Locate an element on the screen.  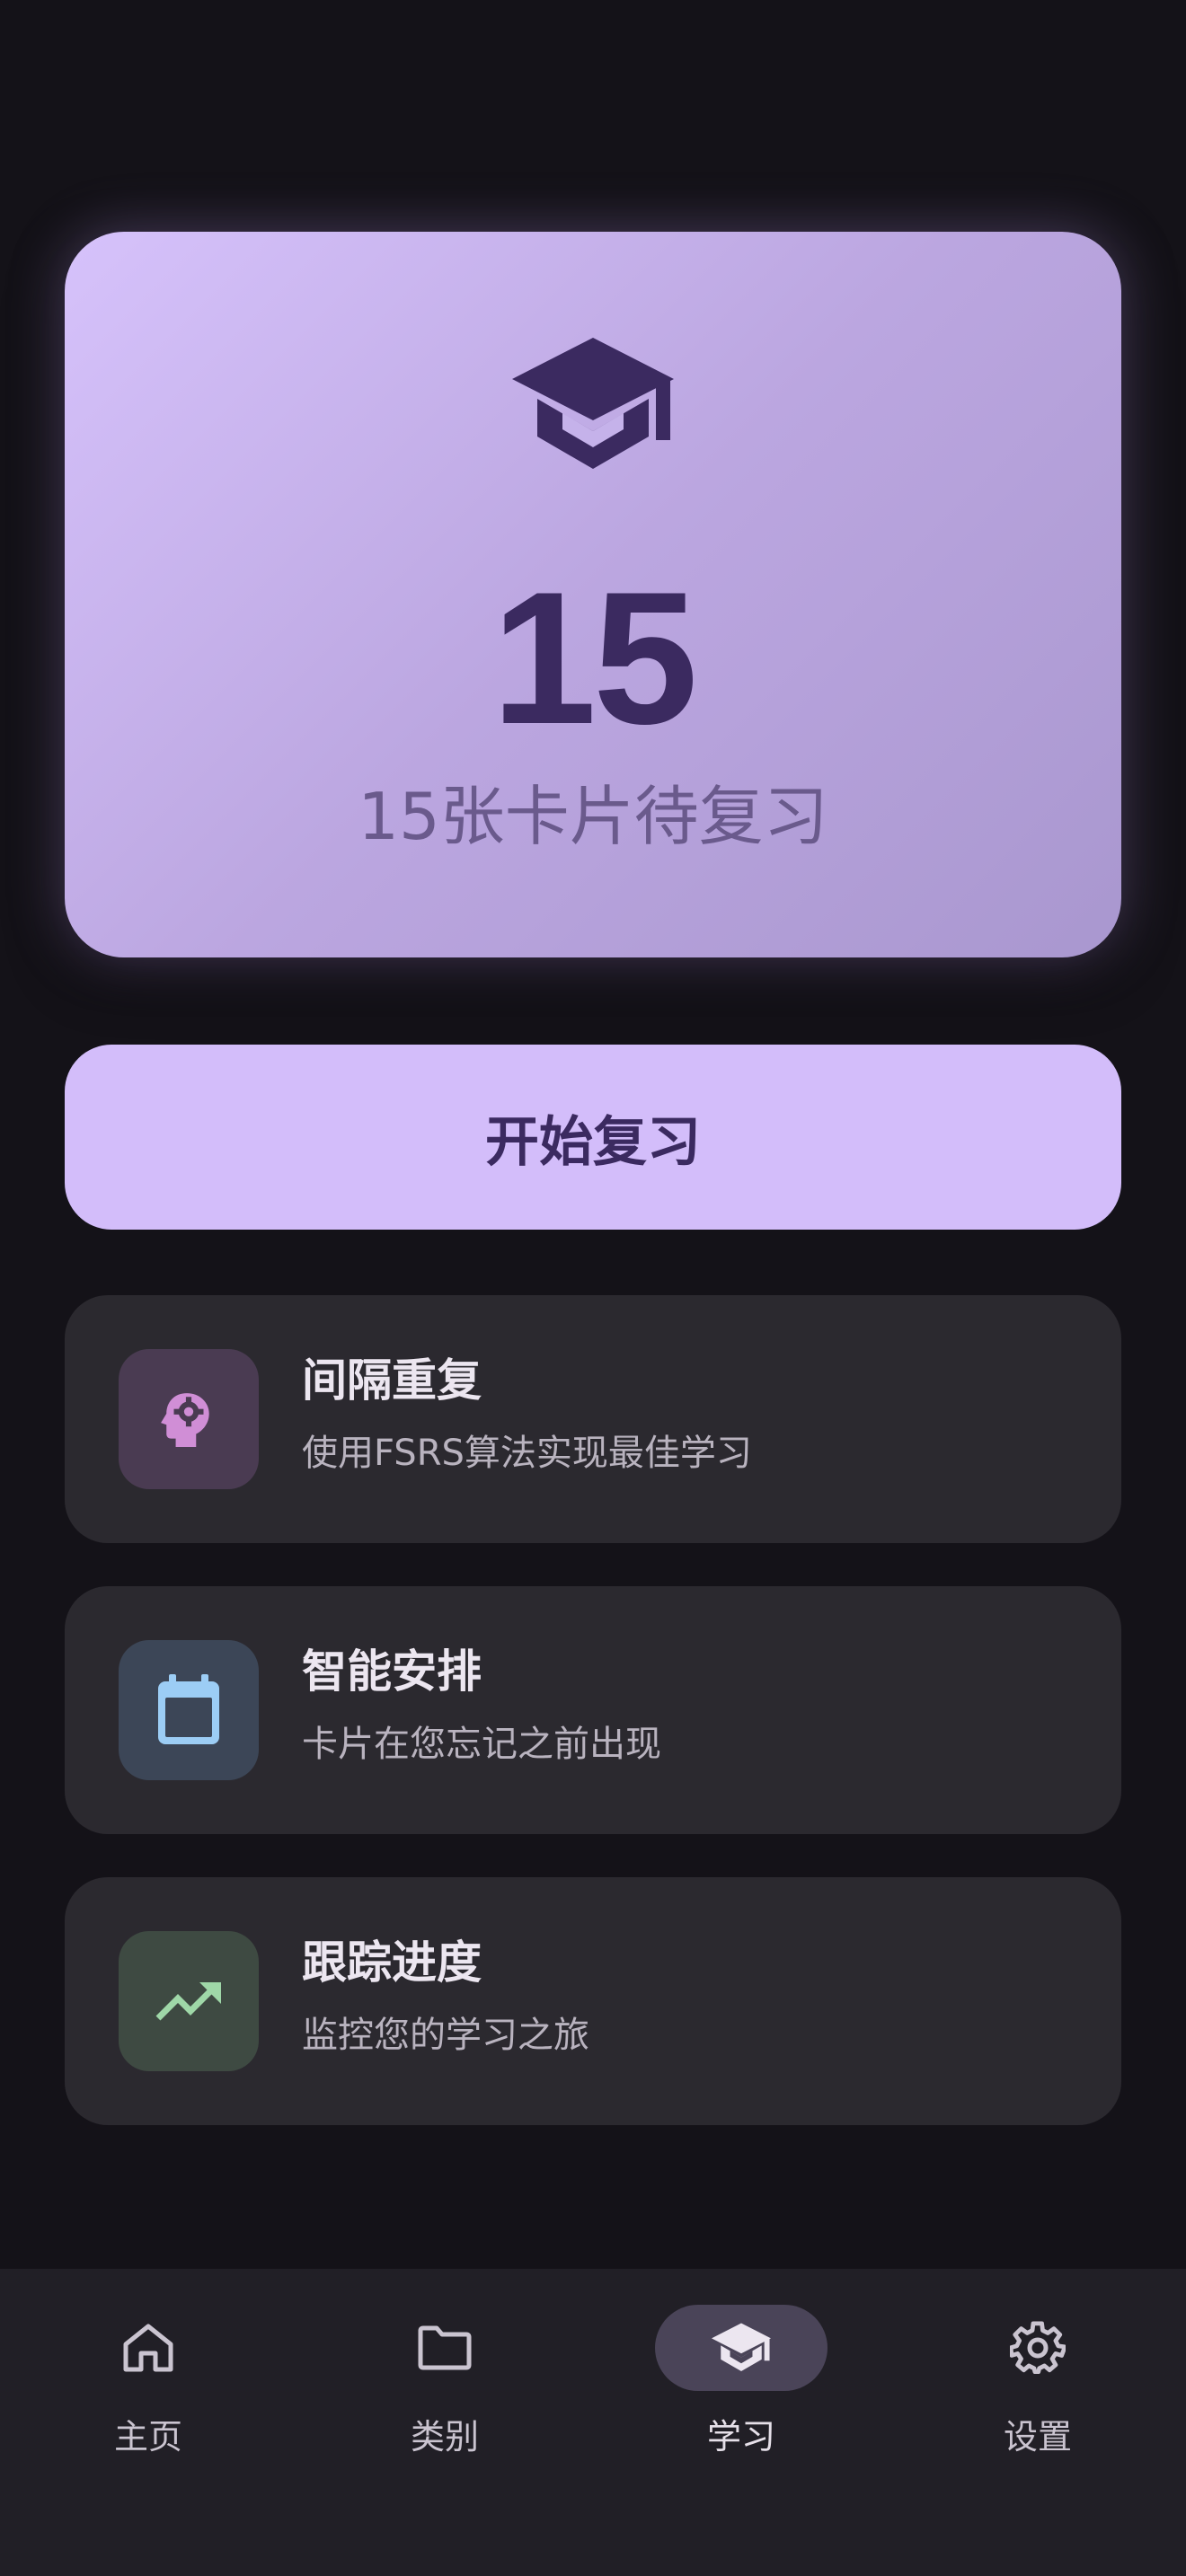
gear-icon is located at coordinates (1038, 2348).